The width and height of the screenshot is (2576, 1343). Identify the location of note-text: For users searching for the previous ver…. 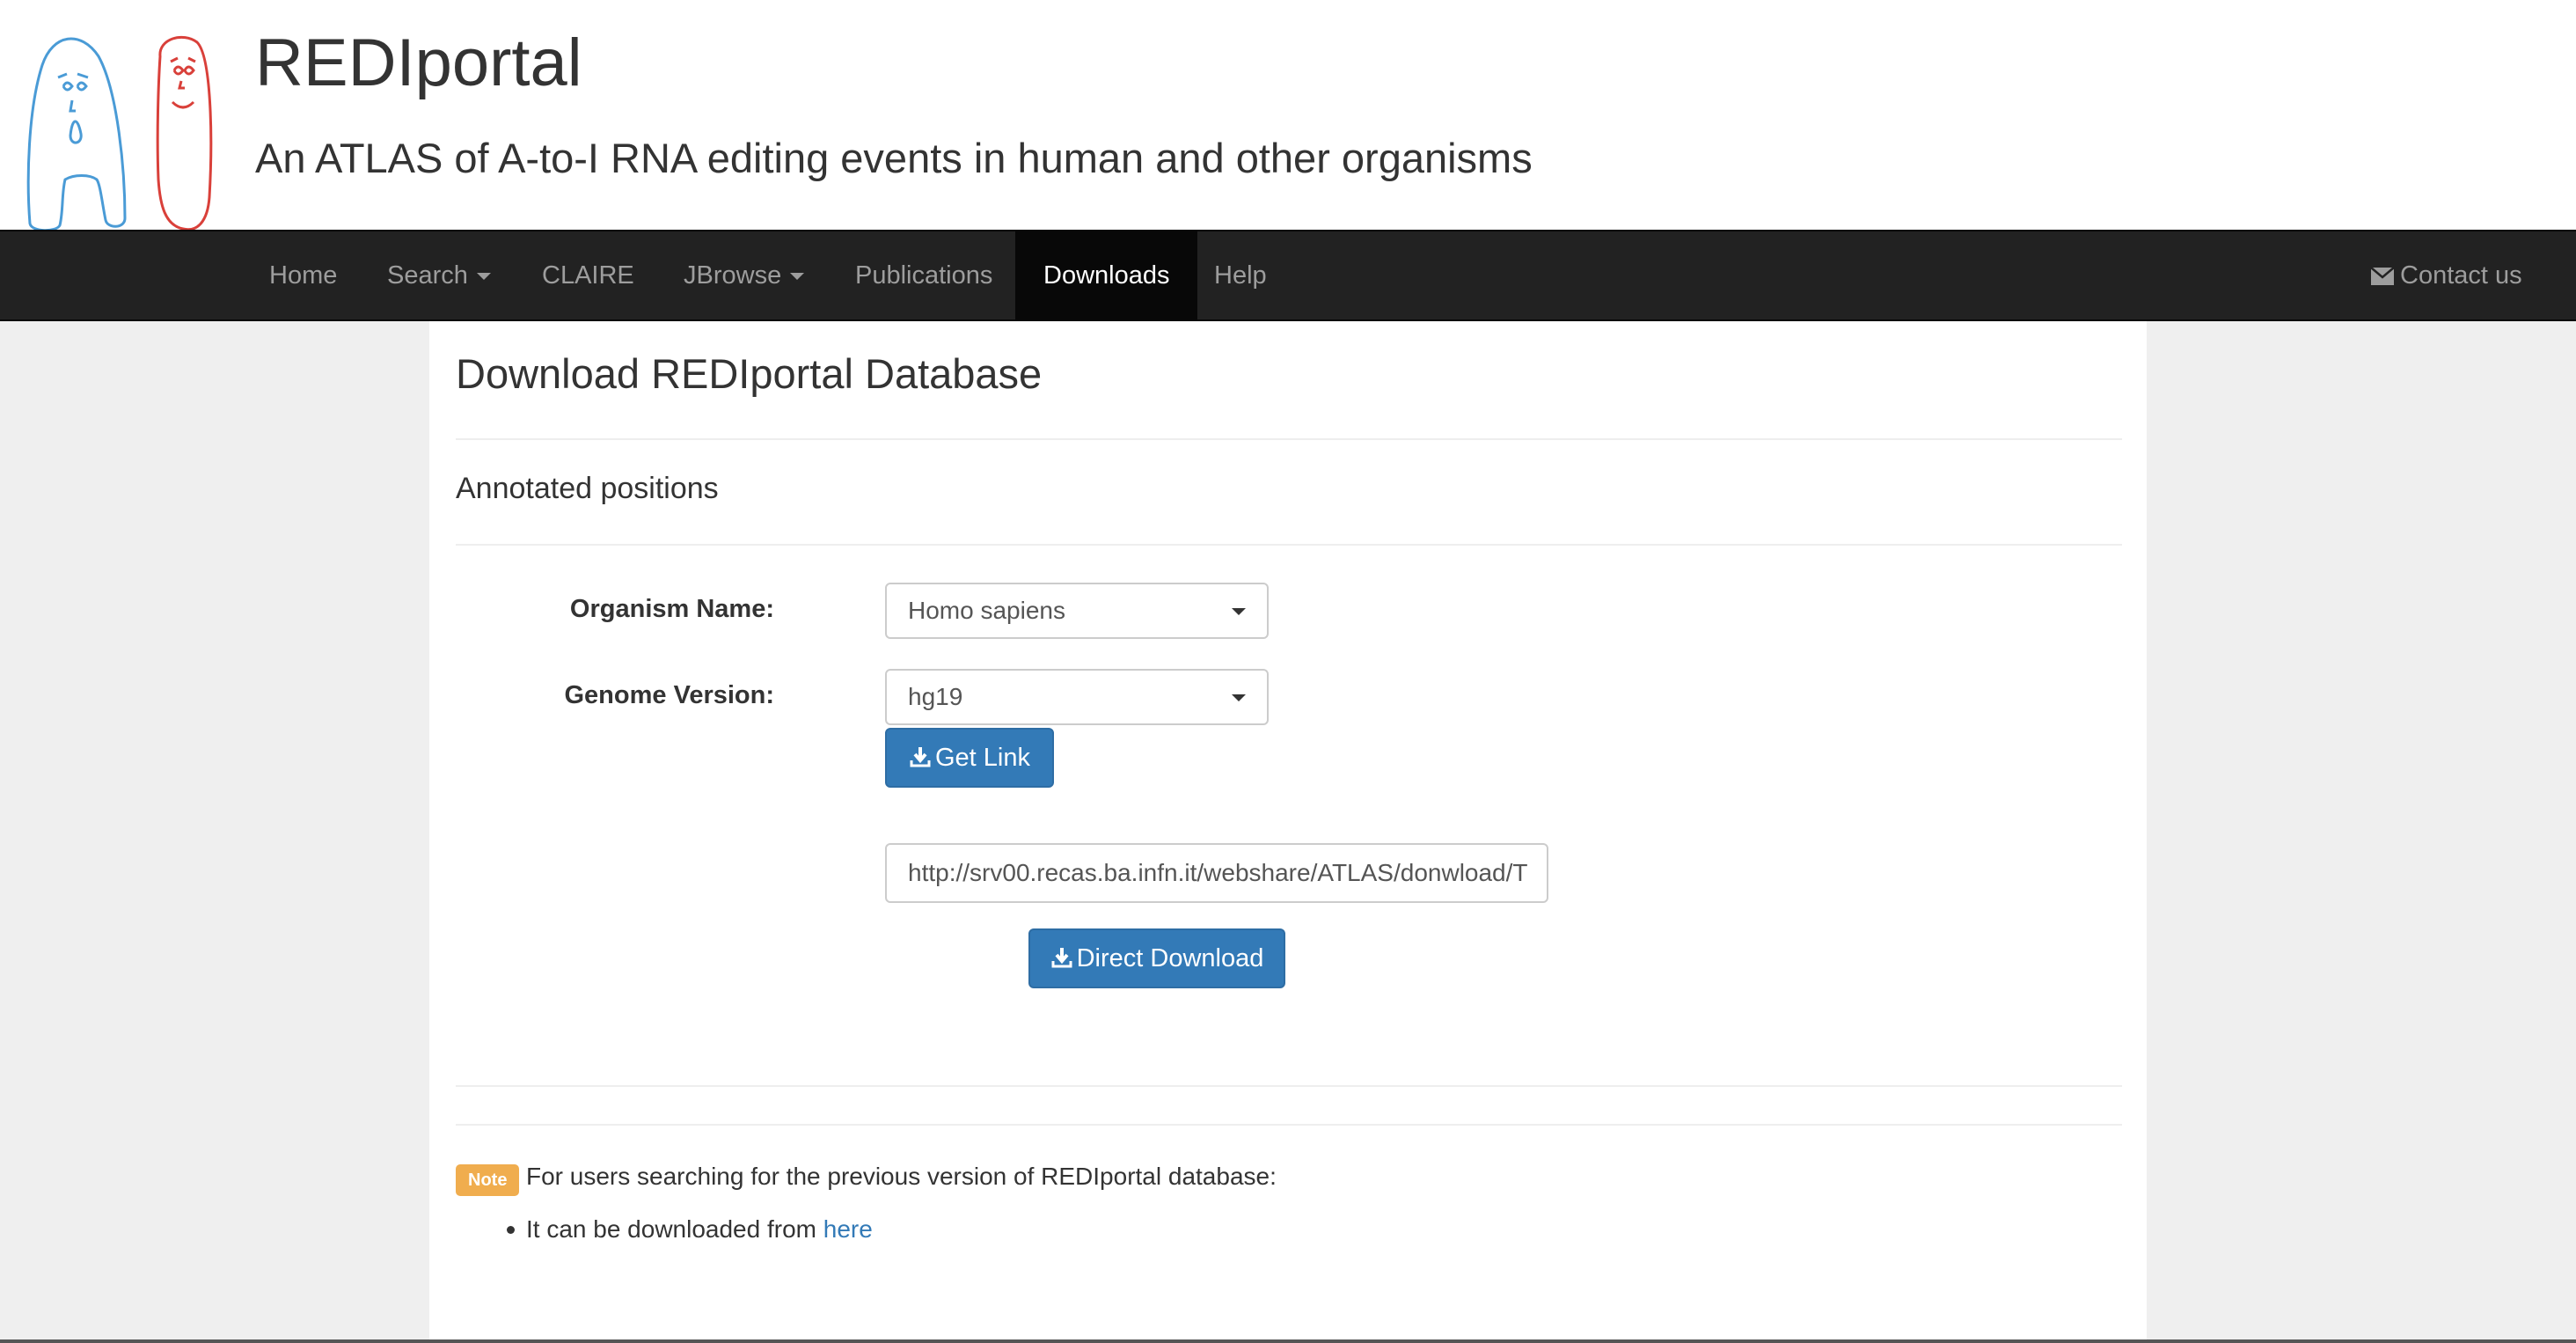
(902, 1177).